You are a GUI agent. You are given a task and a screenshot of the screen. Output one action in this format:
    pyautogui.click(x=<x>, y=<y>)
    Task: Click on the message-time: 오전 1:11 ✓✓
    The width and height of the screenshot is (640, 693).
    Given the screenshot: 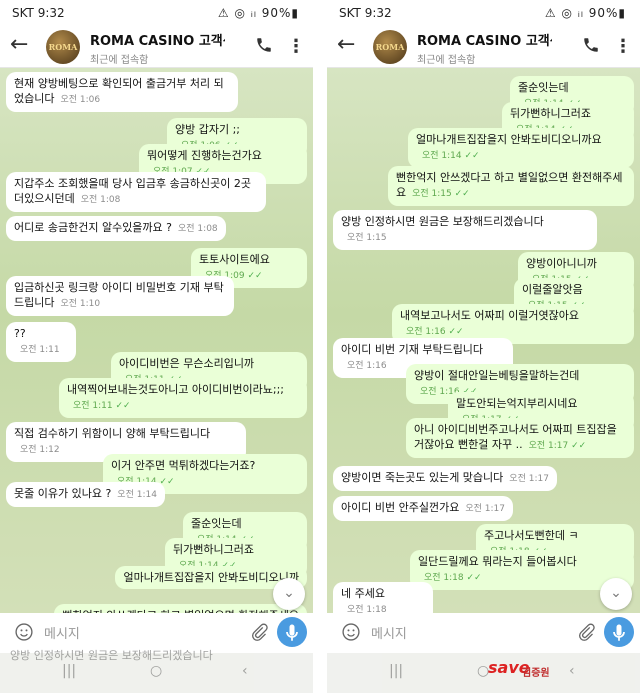 What is the action you would take?
    pyautogui.click(x=102, y=406)
    